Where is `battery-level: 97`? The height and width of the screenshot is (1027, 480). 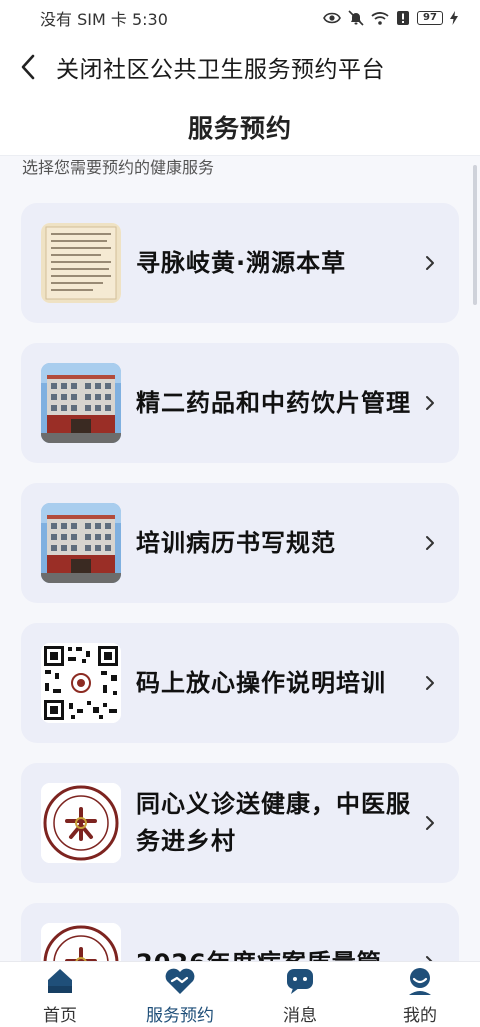
battery-level: 97 is located at coordinates (430, 18).